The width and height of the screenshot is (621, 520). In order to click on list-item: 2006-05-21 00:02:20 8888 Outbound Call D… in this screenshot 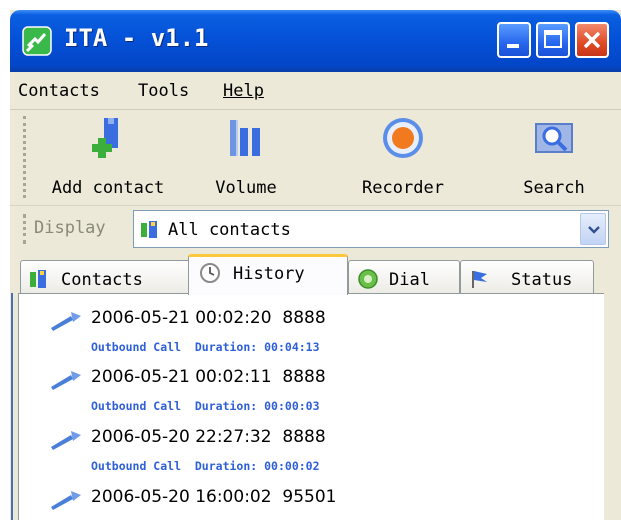, I will do `click(312, 334)`.